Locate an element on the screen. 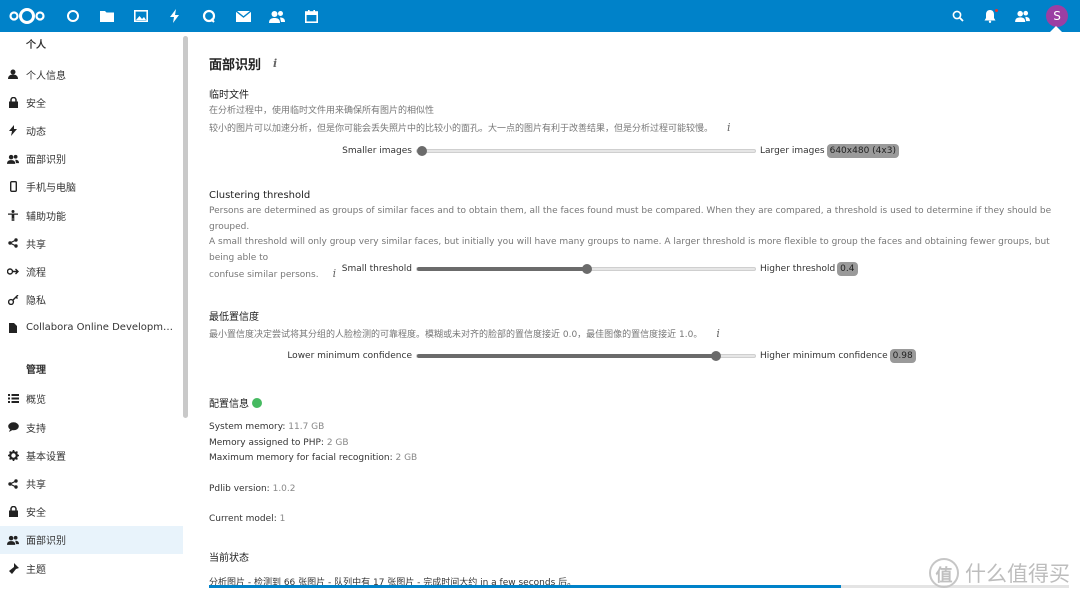 The width and height of the screenshot is (1080, 598). sidebar-item-admin-security: 安全 is located at coordinates (91, 512).